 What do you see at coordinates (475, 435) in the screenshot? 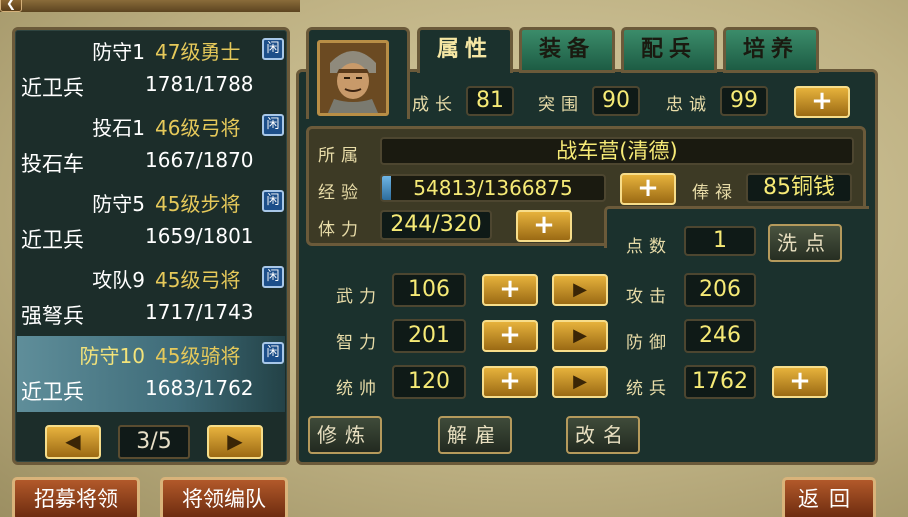
I see `dismiss-button: 解雇` at bounding box center [475, 435].